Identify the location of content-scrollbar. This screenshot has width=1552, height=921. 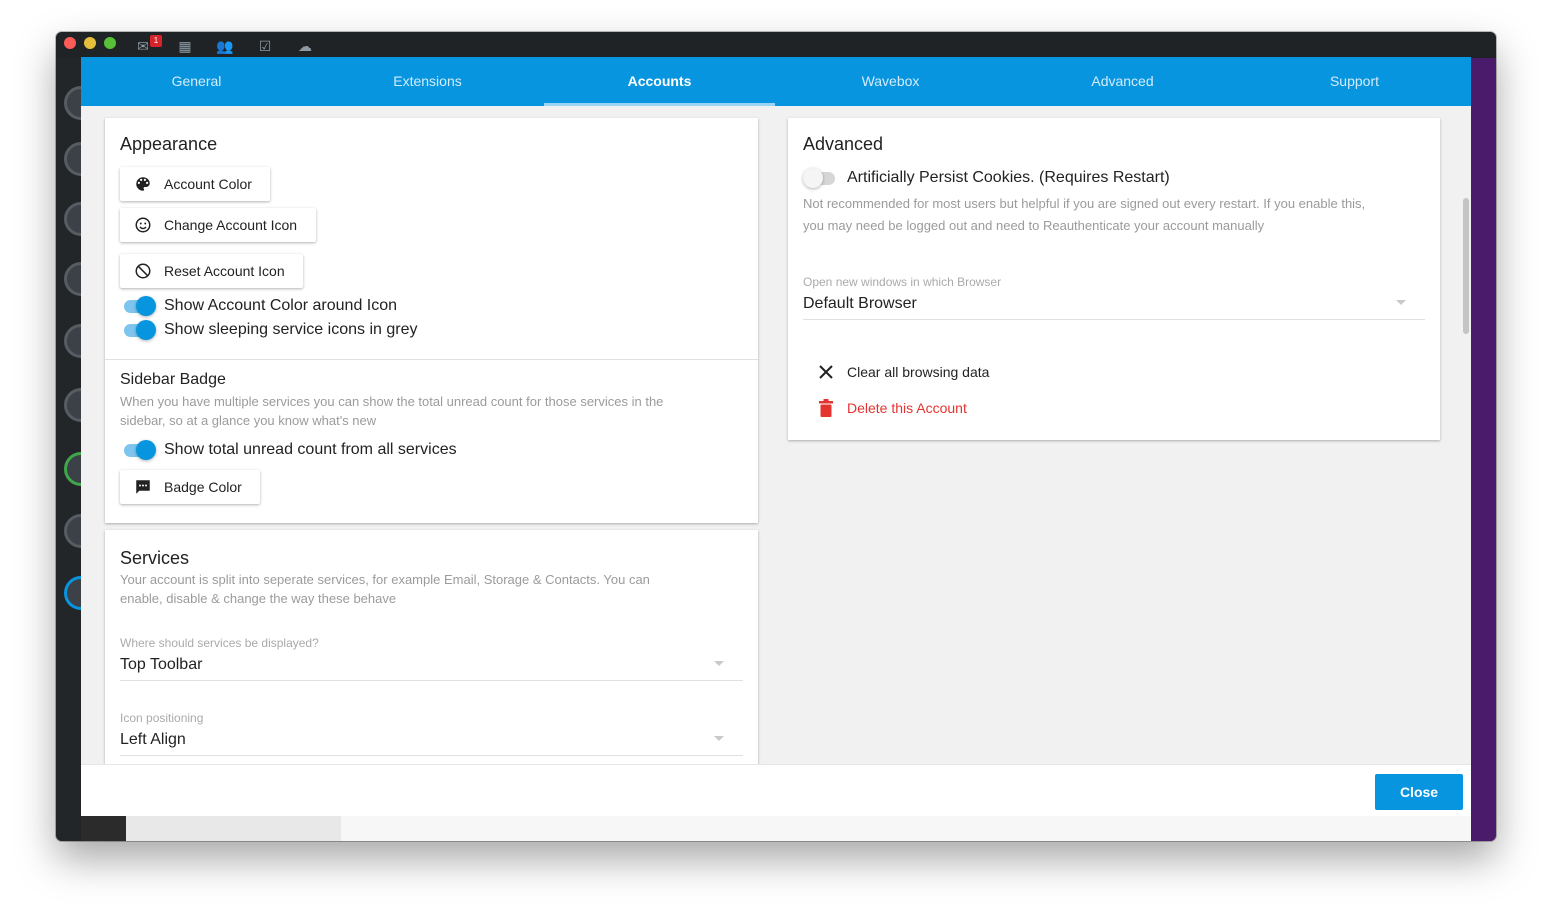
(1466, 266).